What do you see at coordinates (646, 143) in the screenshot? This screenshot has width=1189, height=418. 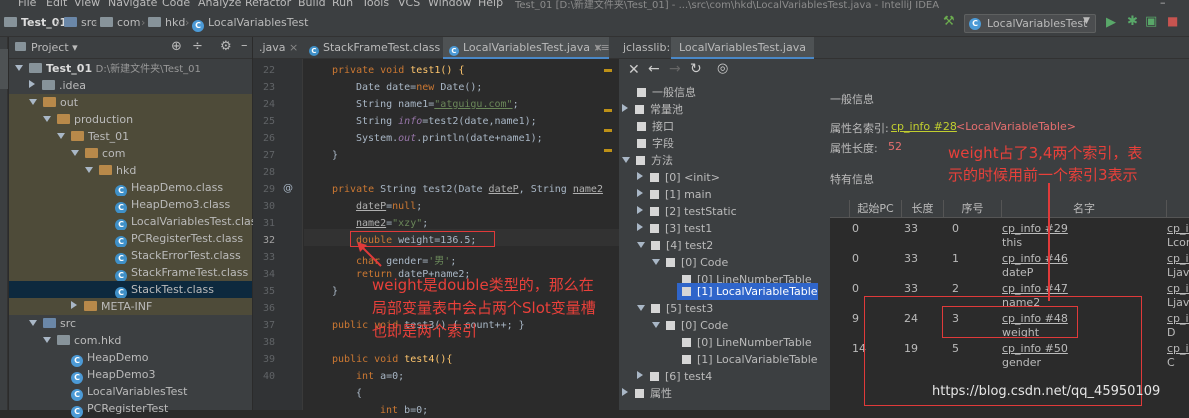 I see `jc-item: 字段` at bounding box center [646, 143].